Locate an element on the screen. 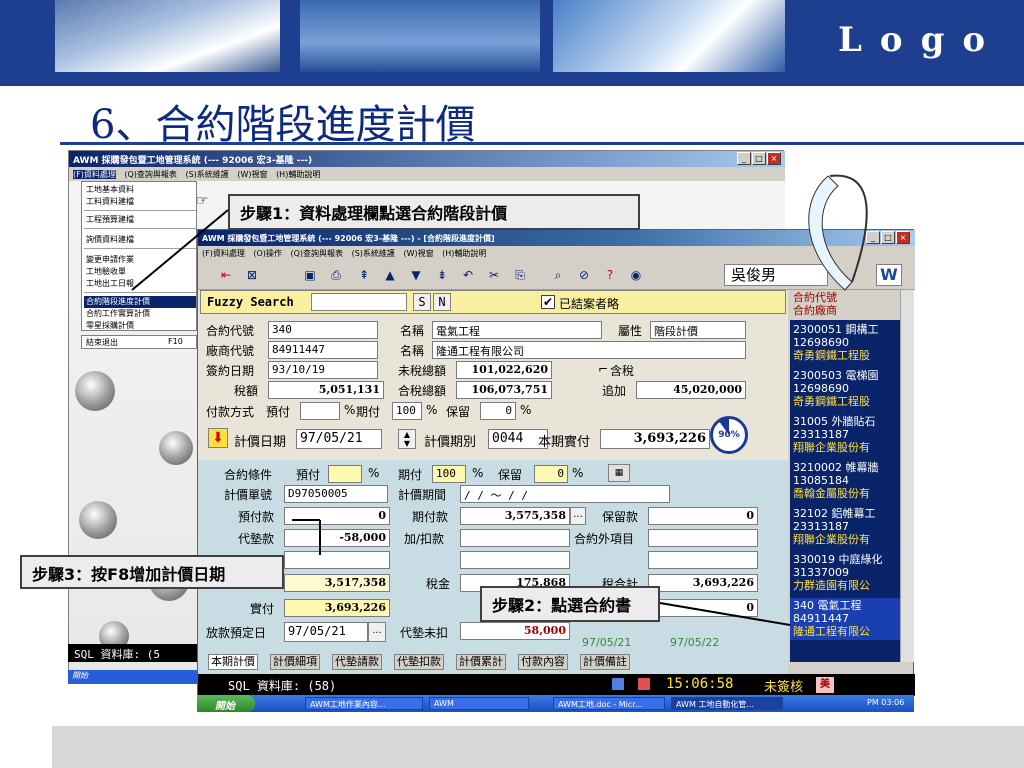 This screenshot has width=1024, height=768. callout-step3: 步驟3：按F8增加計價日期 is located at coordinates (152, 572).